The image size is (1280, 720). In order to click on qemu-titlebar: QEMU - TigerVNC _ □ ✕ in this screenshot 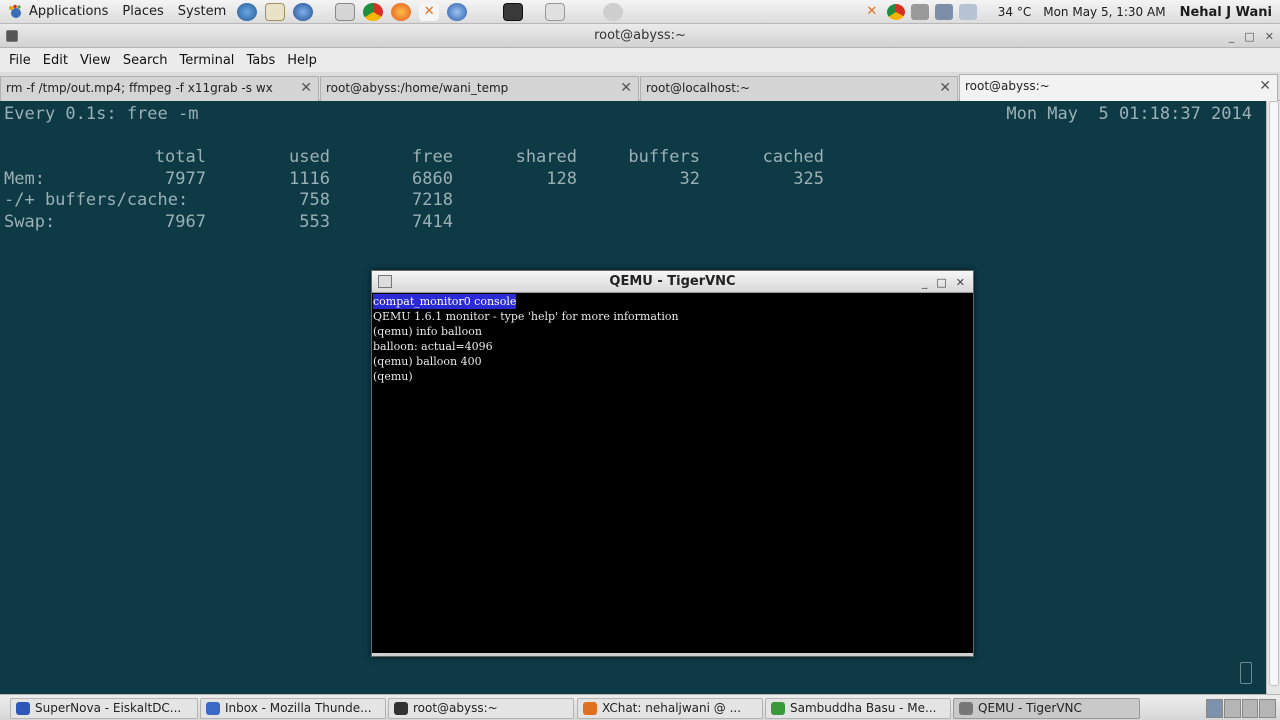, I will do `click(672, 282)`.